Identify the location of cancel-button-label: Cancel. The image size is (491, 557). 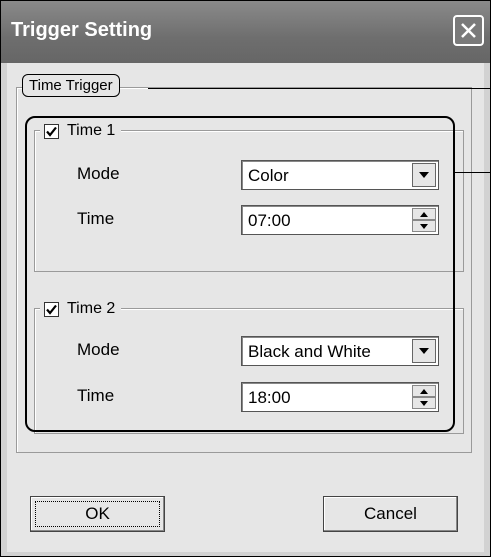
(390, 513).